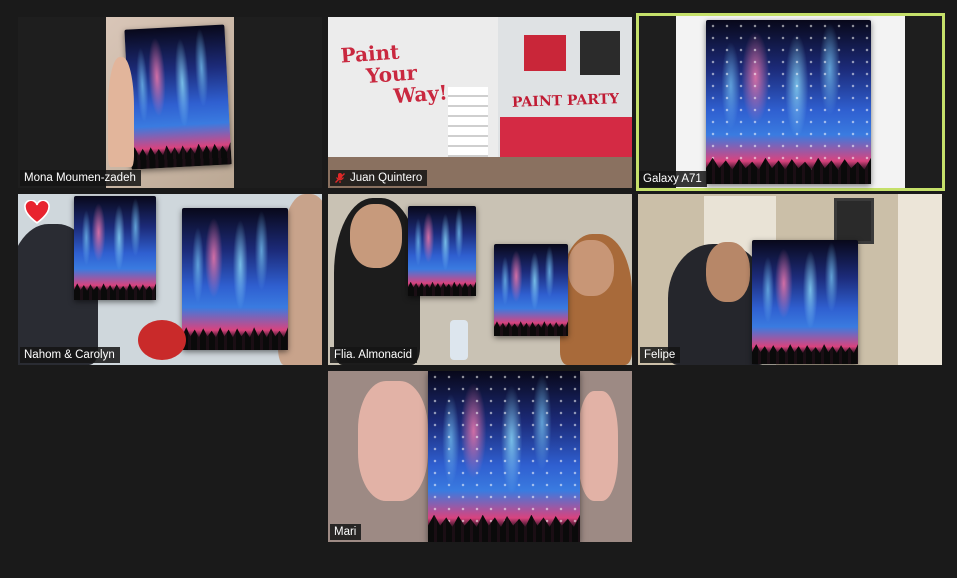 This screenshot has height=578, width=957. Describe the element at coordinates (37, 212) in the screenshot. I see `heart-reaction-icon` at that location.